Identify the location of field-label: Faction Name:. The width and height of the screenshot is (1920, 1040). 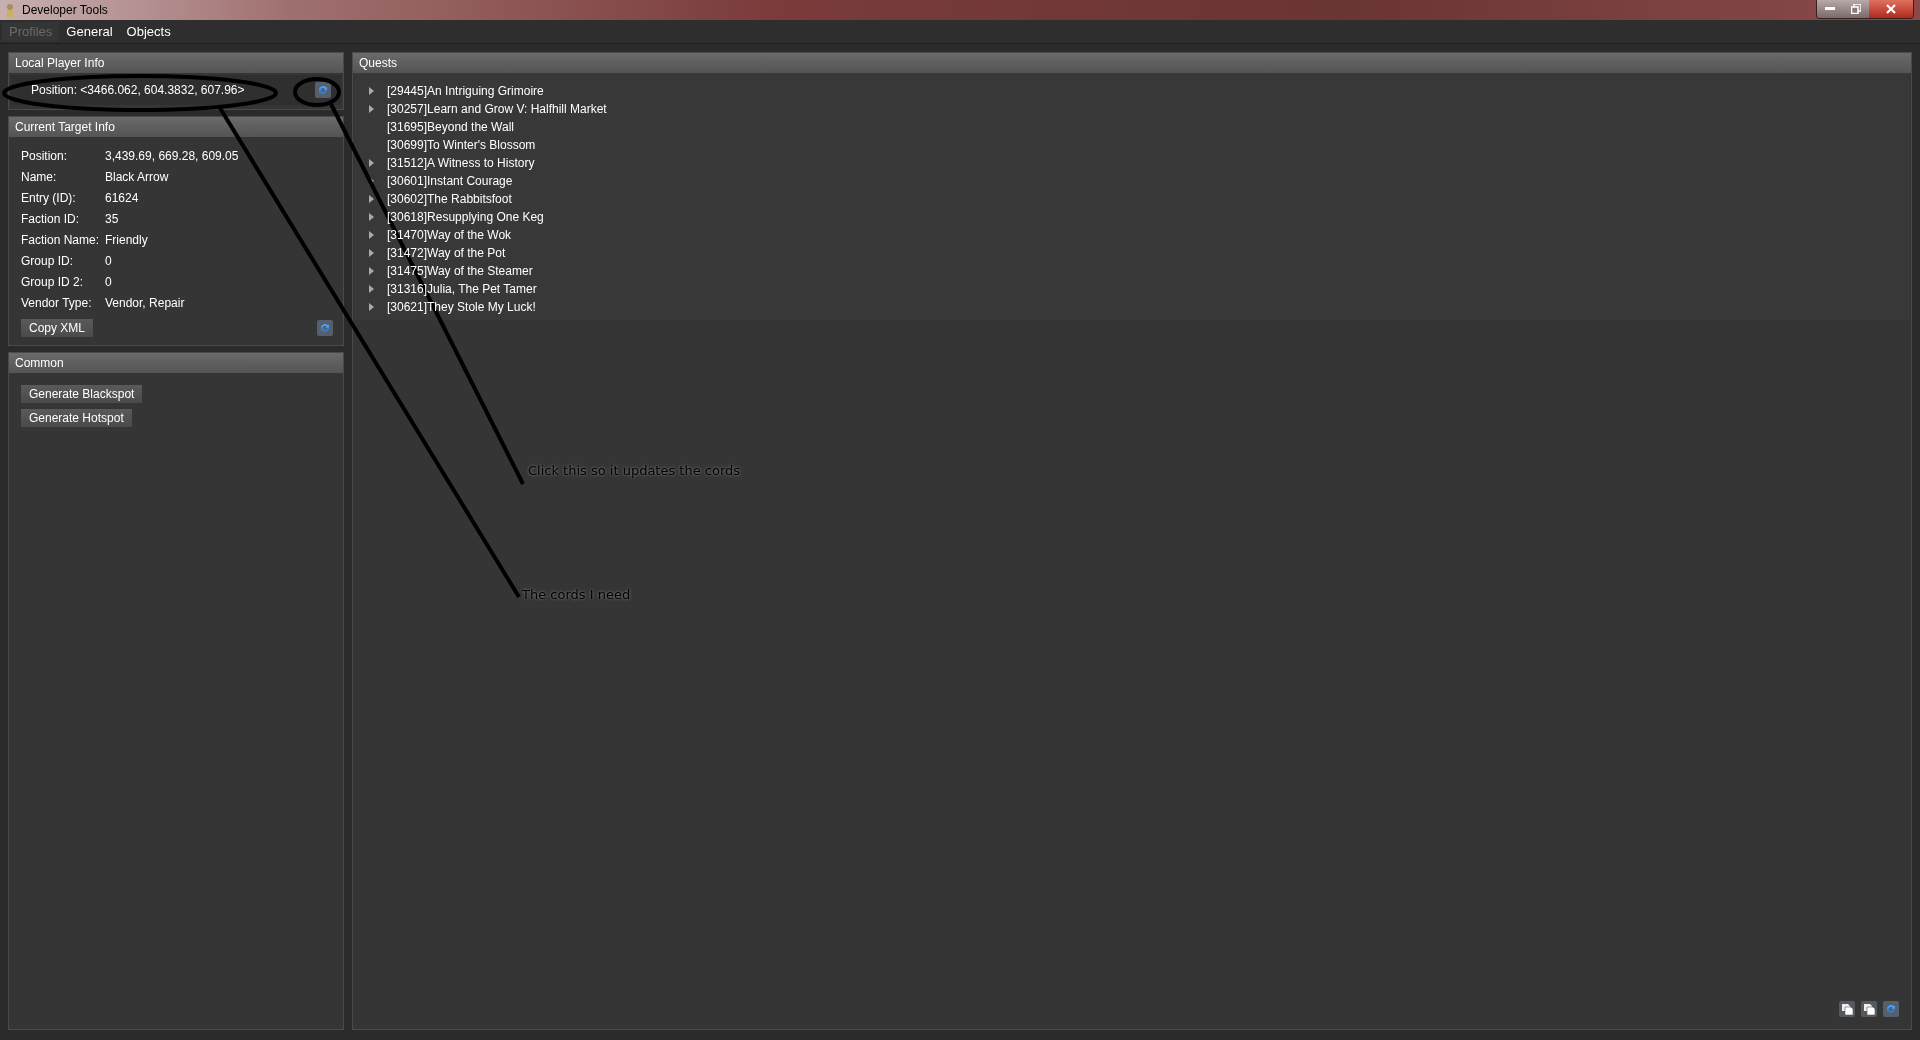
(61, 240).